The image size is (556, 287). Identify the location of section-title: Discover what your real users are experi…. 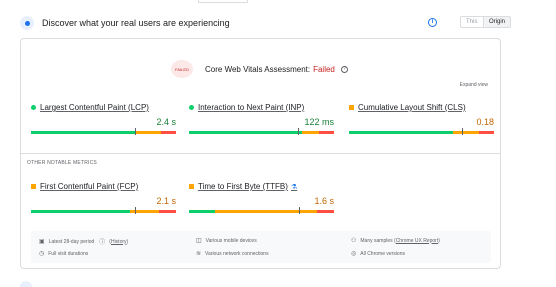
(136, 23).